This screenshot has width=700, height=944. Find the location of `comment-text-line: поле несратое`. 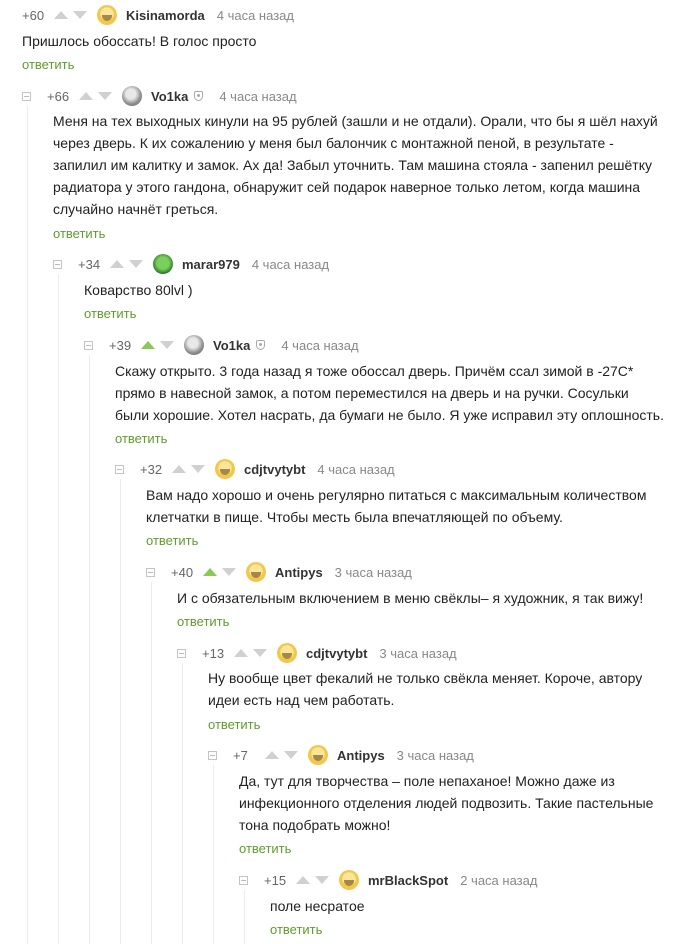

comment-text-line: поле несратое is located at coordinates (317, 906).